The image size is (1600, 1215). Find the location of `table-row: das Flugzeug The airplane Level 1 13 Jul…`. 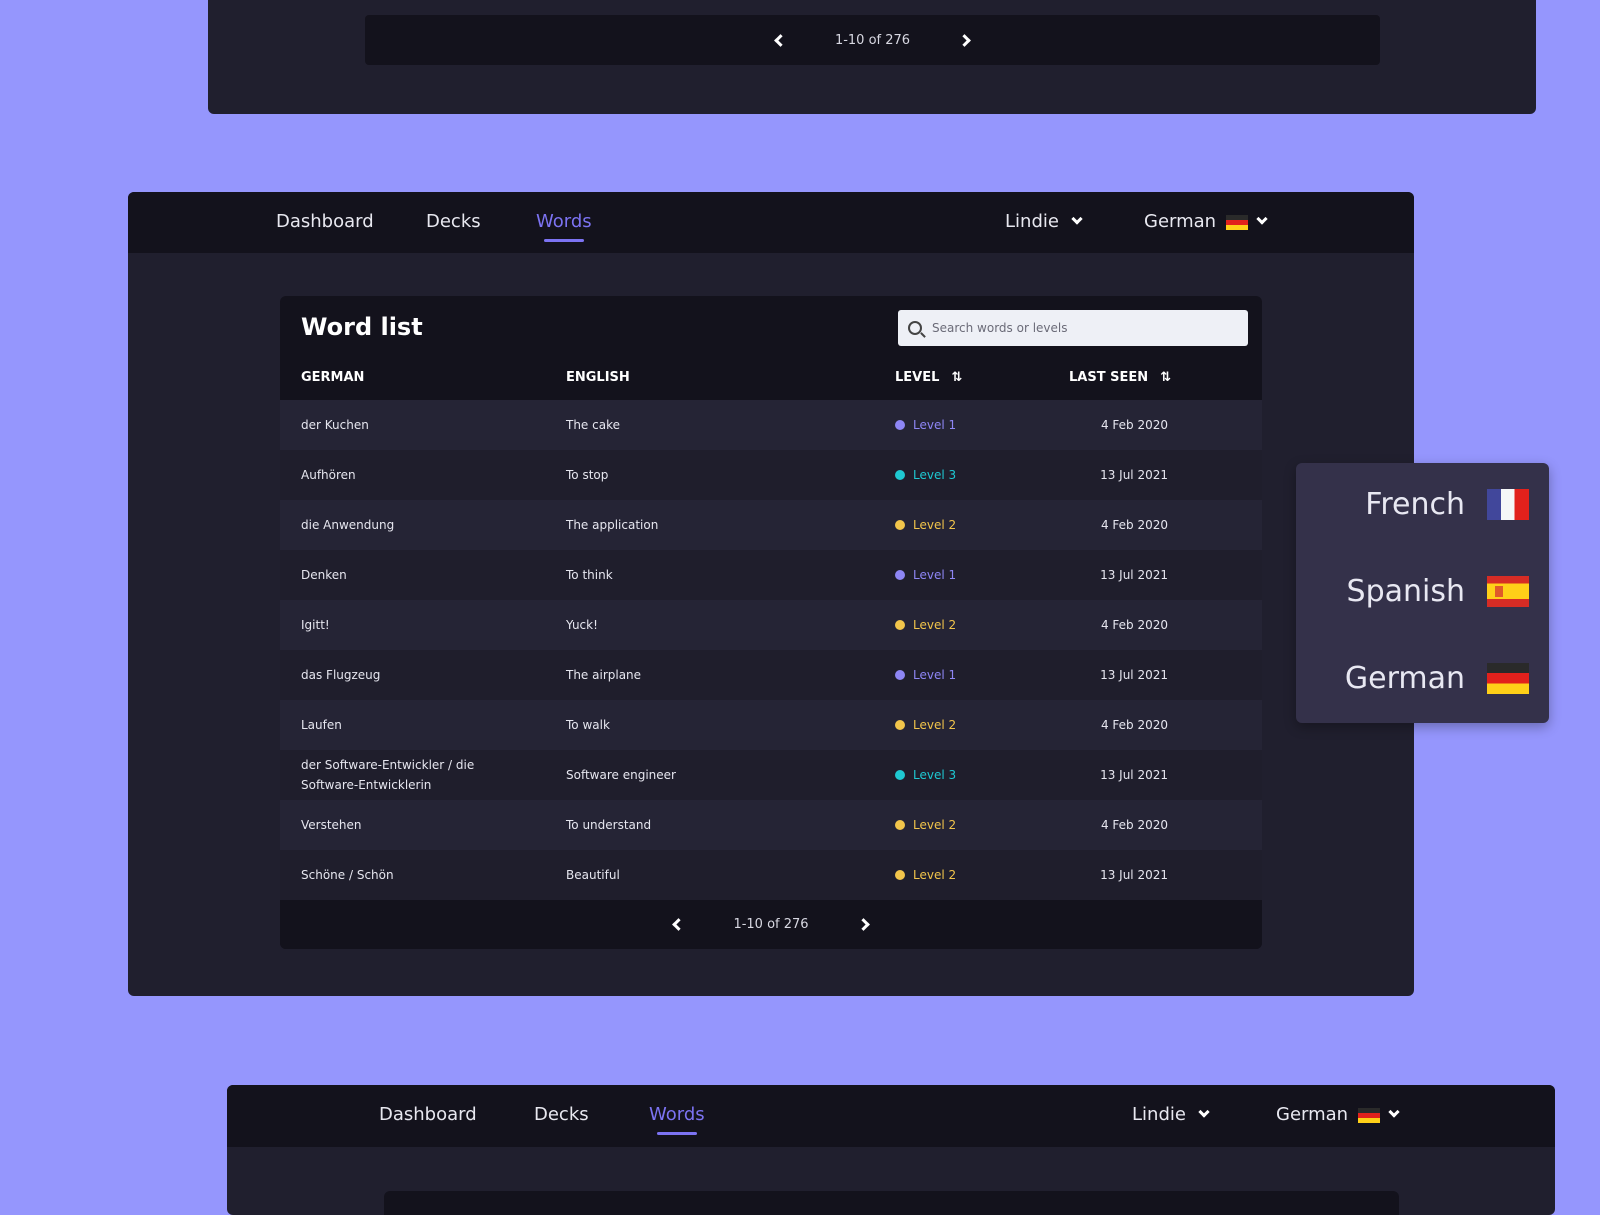

table-row: das Flugzeug The airplane Level 1 13 Jul… is located at coordinates (771, 675).